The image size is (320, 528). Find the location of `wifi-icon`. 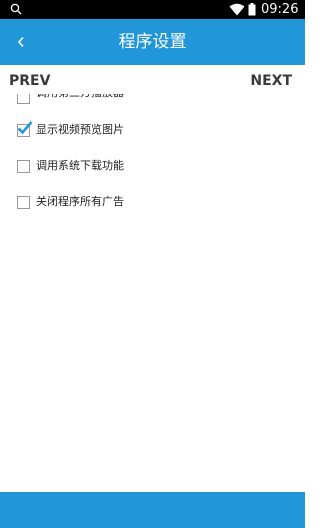

wifi-icon is located at coordinates (237, 9).